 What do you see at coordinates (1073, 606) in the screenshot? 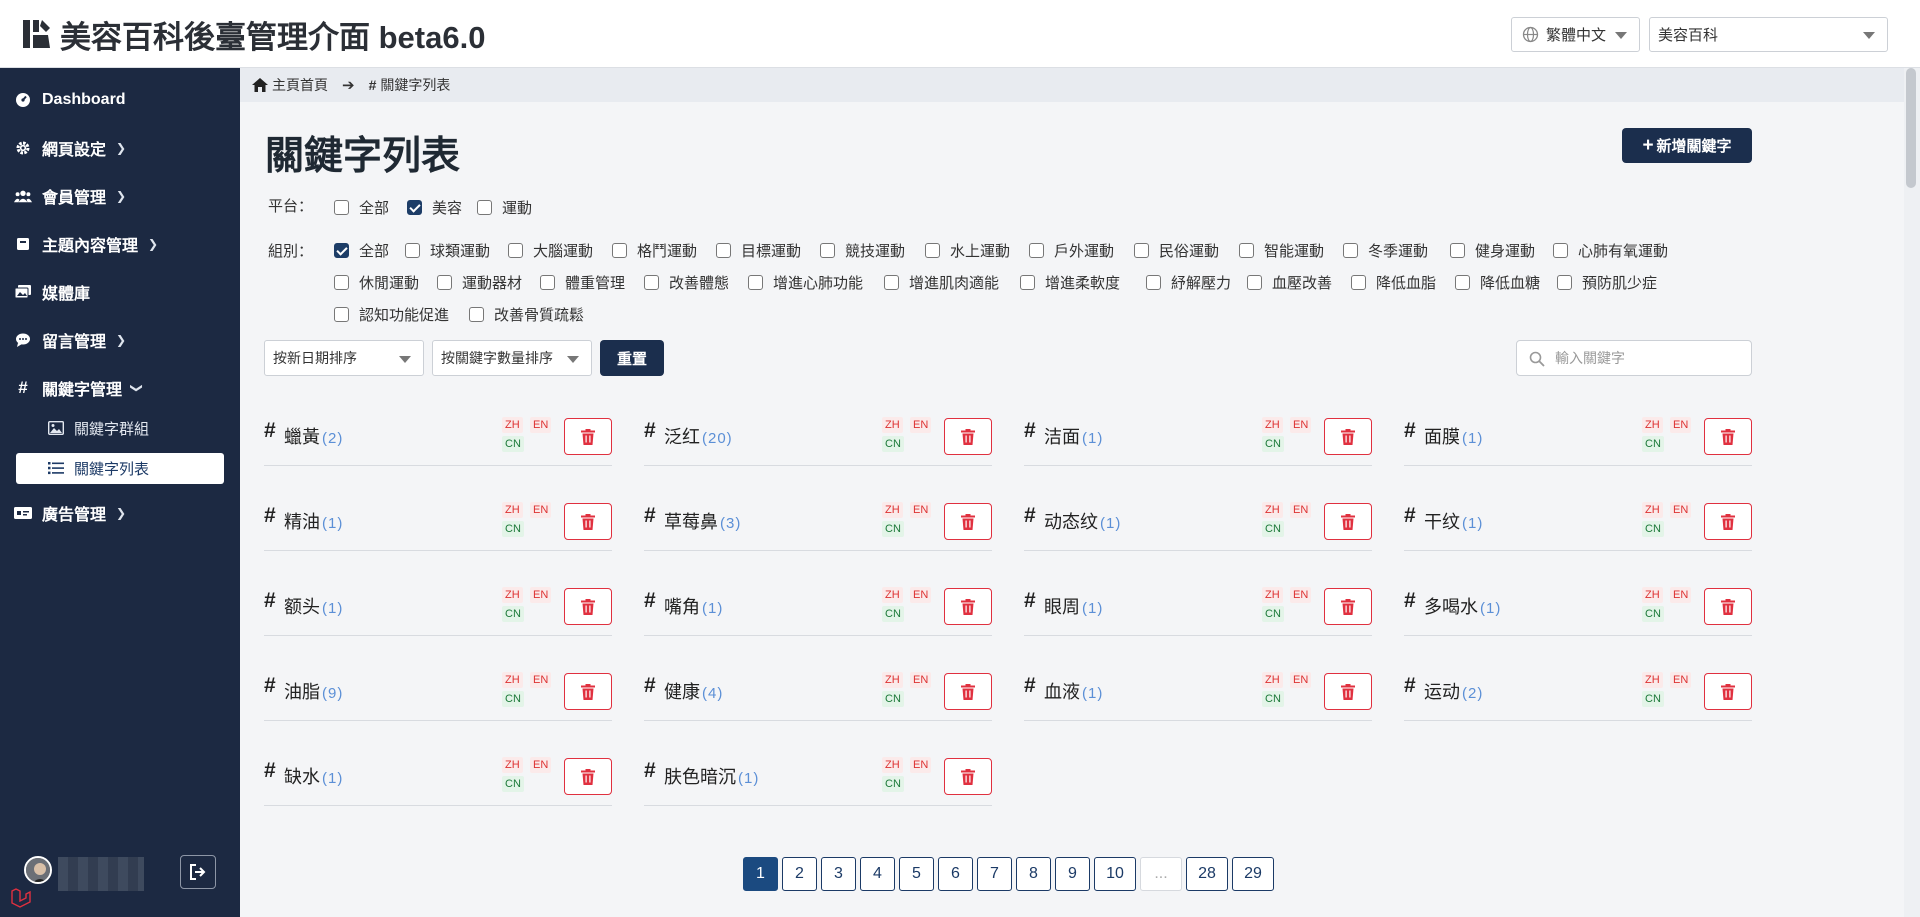
I see `keyword-link: 眼周 (1)` at bounding box center [1073, 606].